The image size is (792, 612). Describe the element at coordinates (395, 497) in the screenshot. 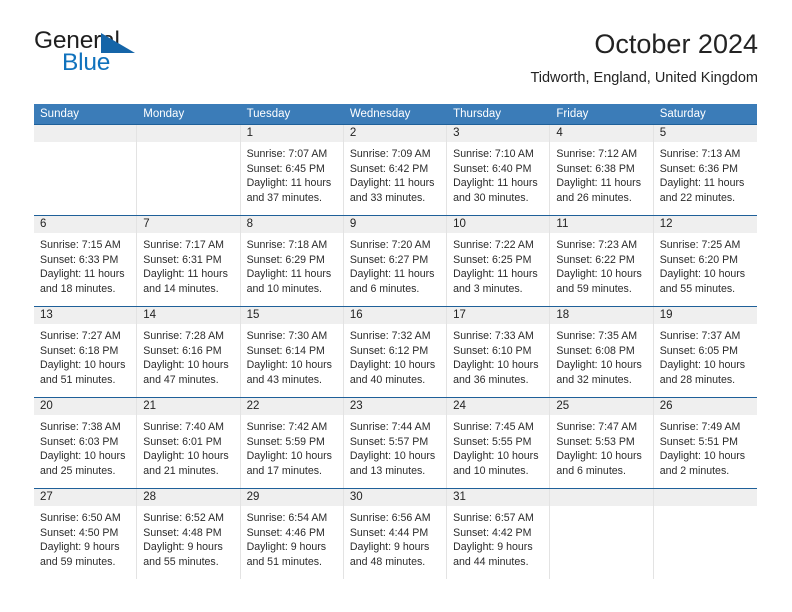

I see `day-number: 30` at that location.